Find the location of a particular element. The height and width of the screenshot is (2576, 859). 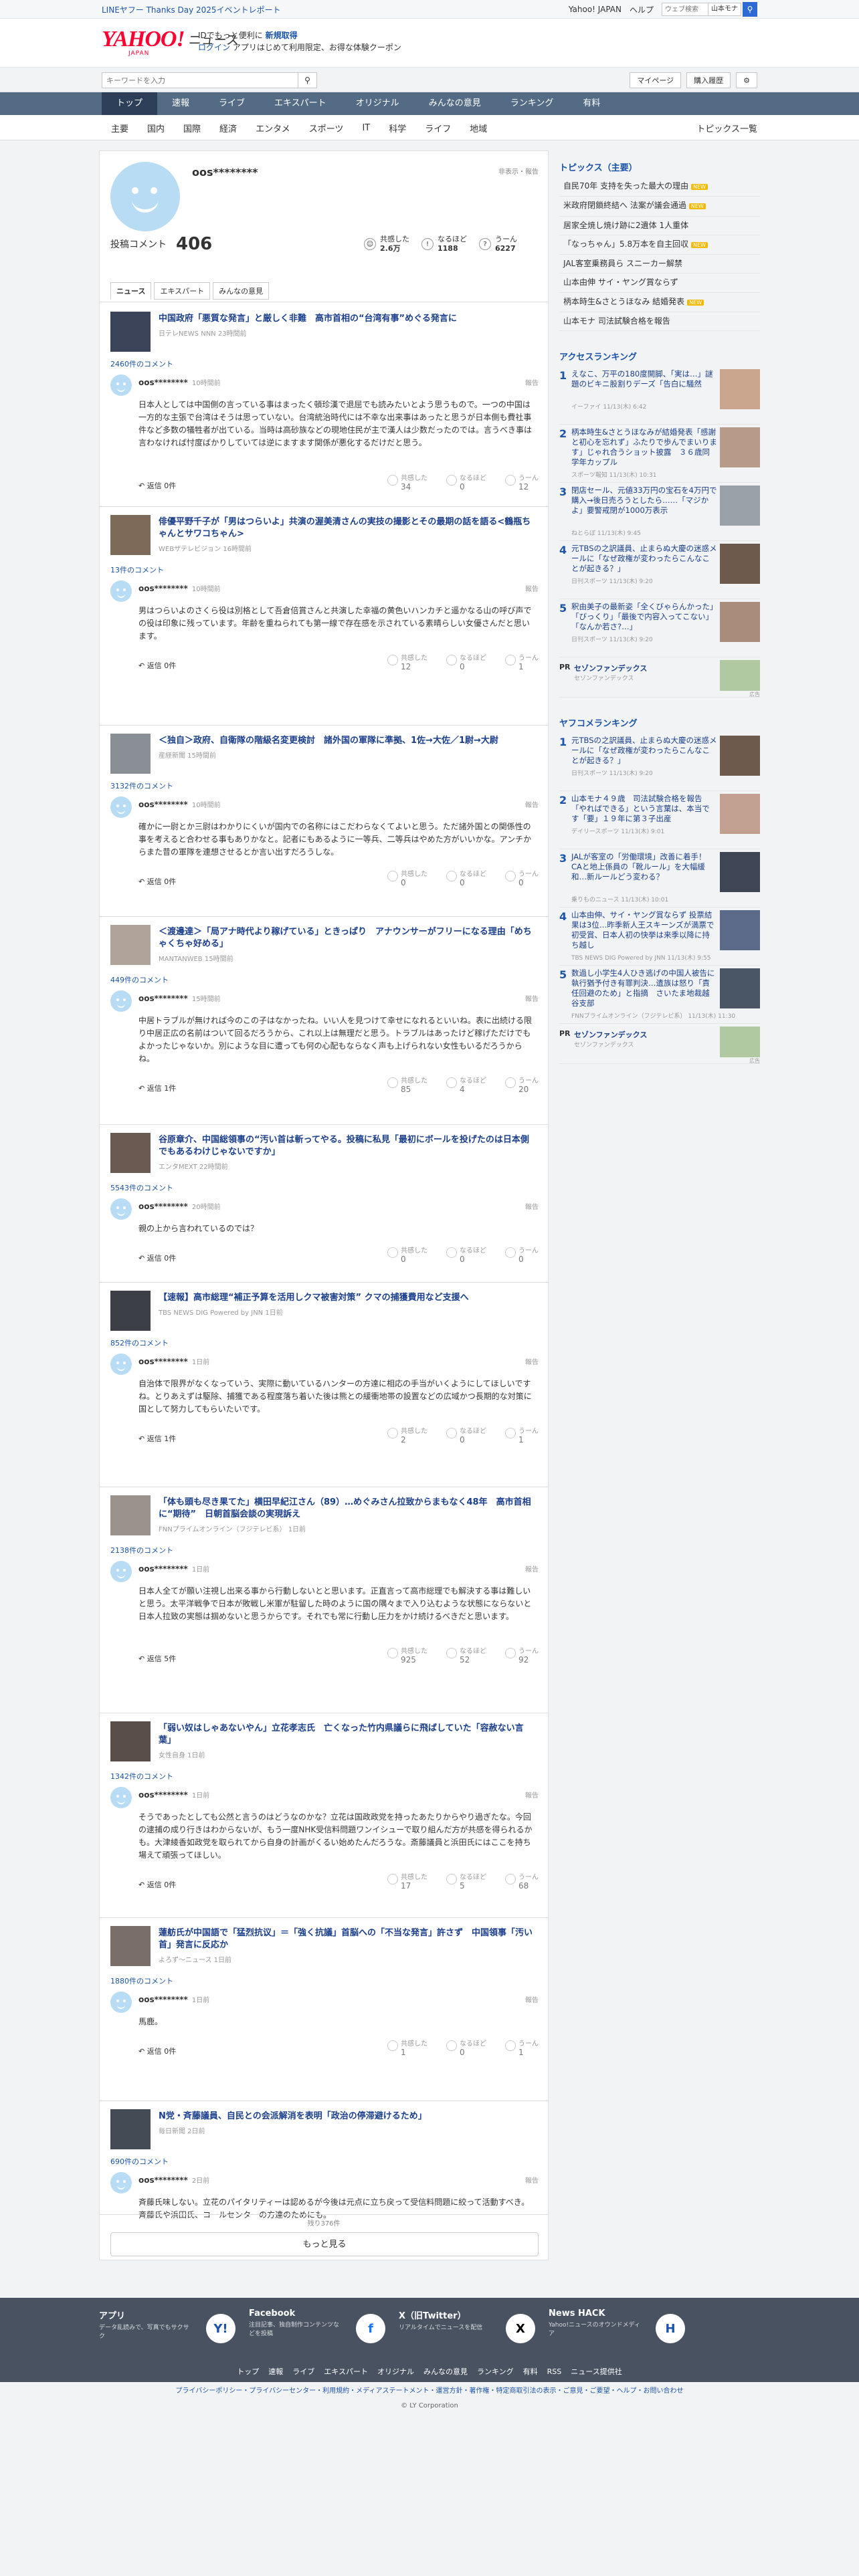

topic-item: 自民70年 支持を失った最大の理由 NEW is located at coordinates (660, 187).